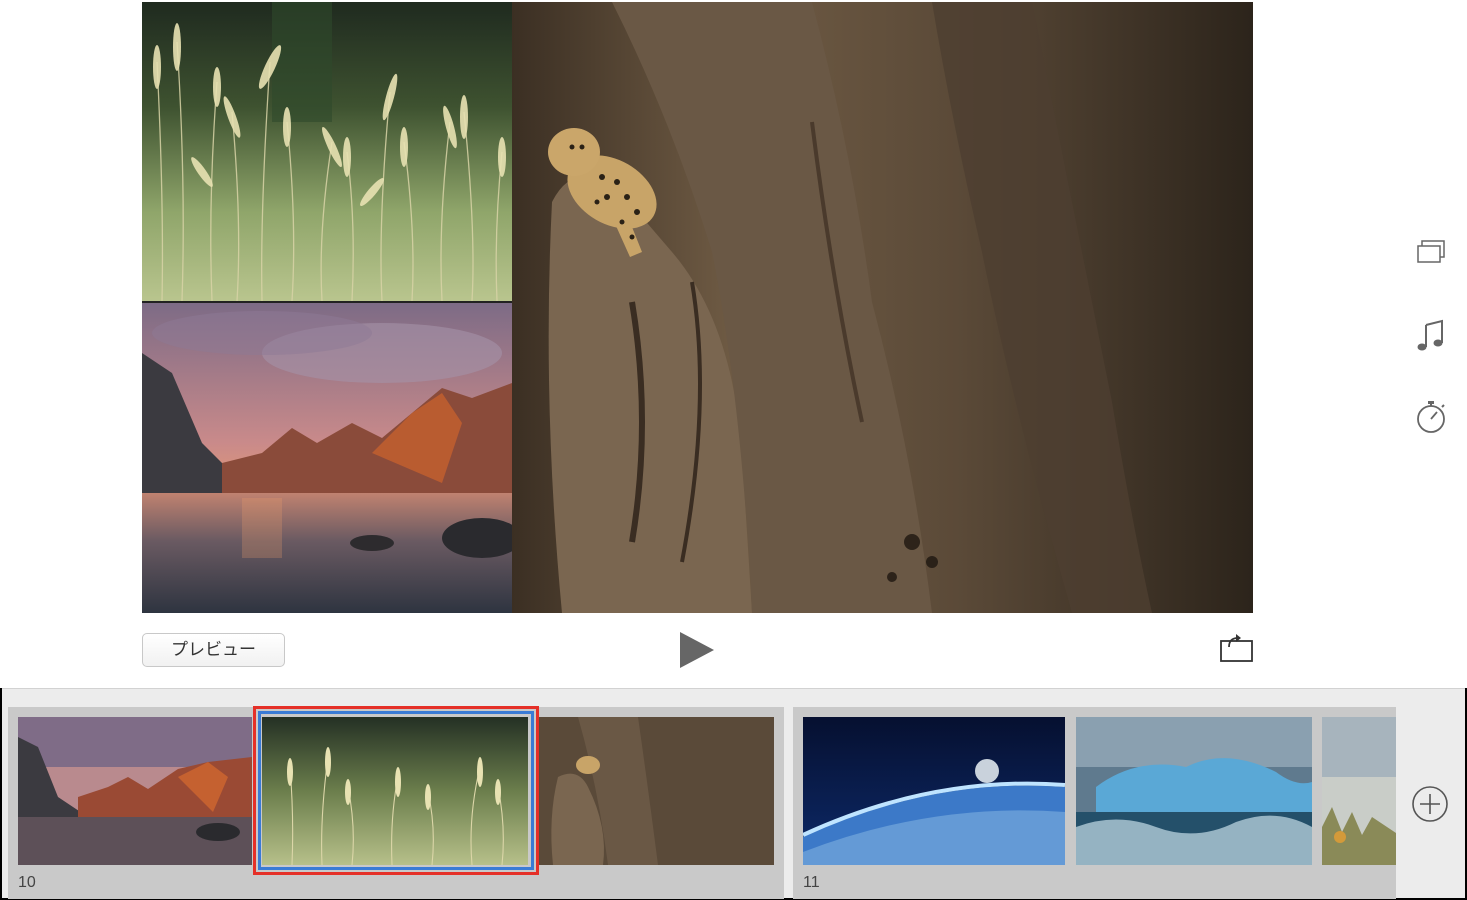 Image resolution: width=1467 pixels, height=900 pixels. Describe the element at coordinates (1359, 791) in the screenshot. I see `misty-forest-thumb` at that location.